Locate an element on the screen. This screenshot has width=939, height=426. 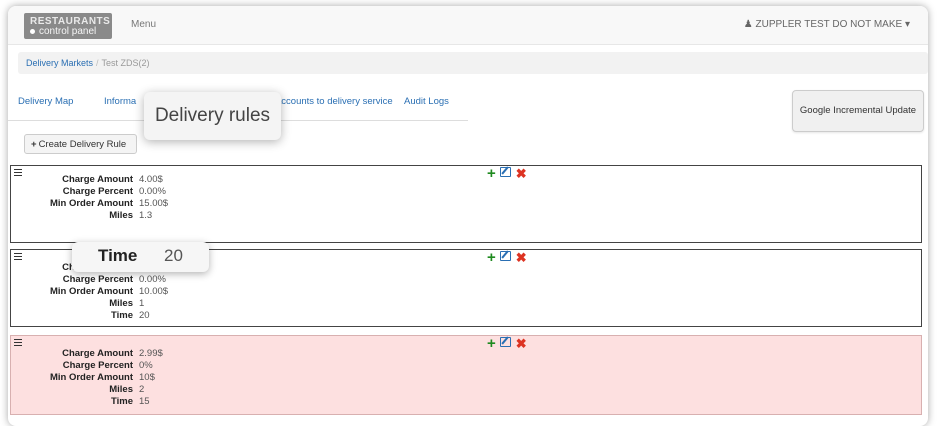
field-value: 1.3 is located at coordinates (146, 215).